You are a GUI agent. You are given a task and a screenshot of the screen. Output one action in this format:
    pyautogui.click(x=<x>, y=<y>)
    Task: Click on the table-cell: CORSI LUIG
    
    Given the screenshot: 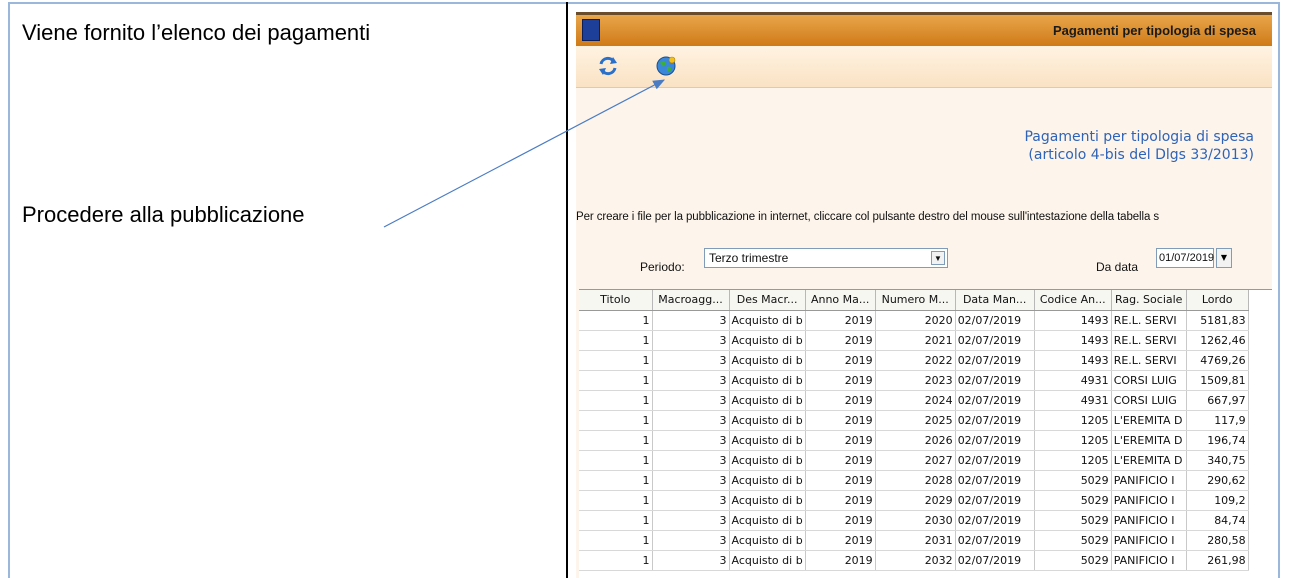 What is the action you would take?
    pyautogui.click(x=1149, y=400)
    